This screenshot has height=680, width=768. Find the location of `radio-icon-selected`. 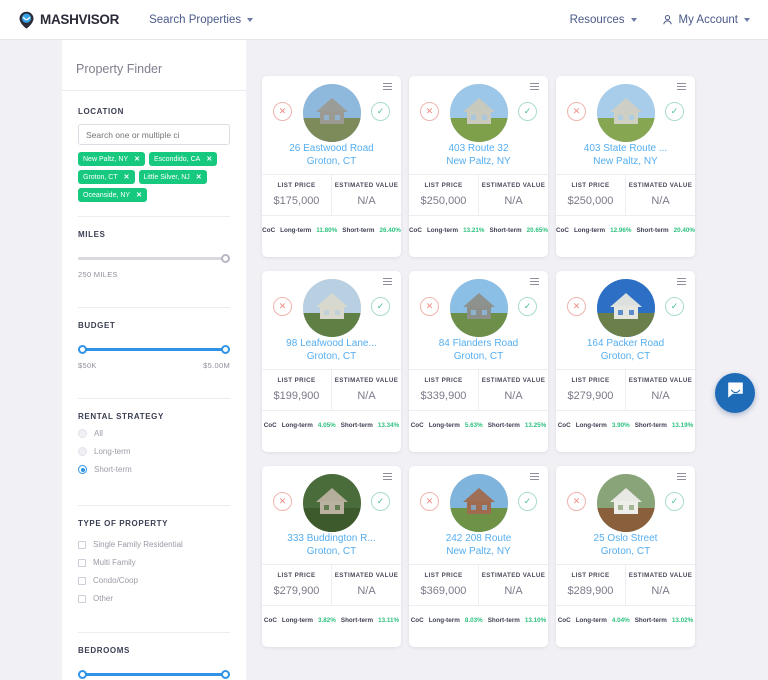

radio-icon-selected is located at coordinates (82, 469).